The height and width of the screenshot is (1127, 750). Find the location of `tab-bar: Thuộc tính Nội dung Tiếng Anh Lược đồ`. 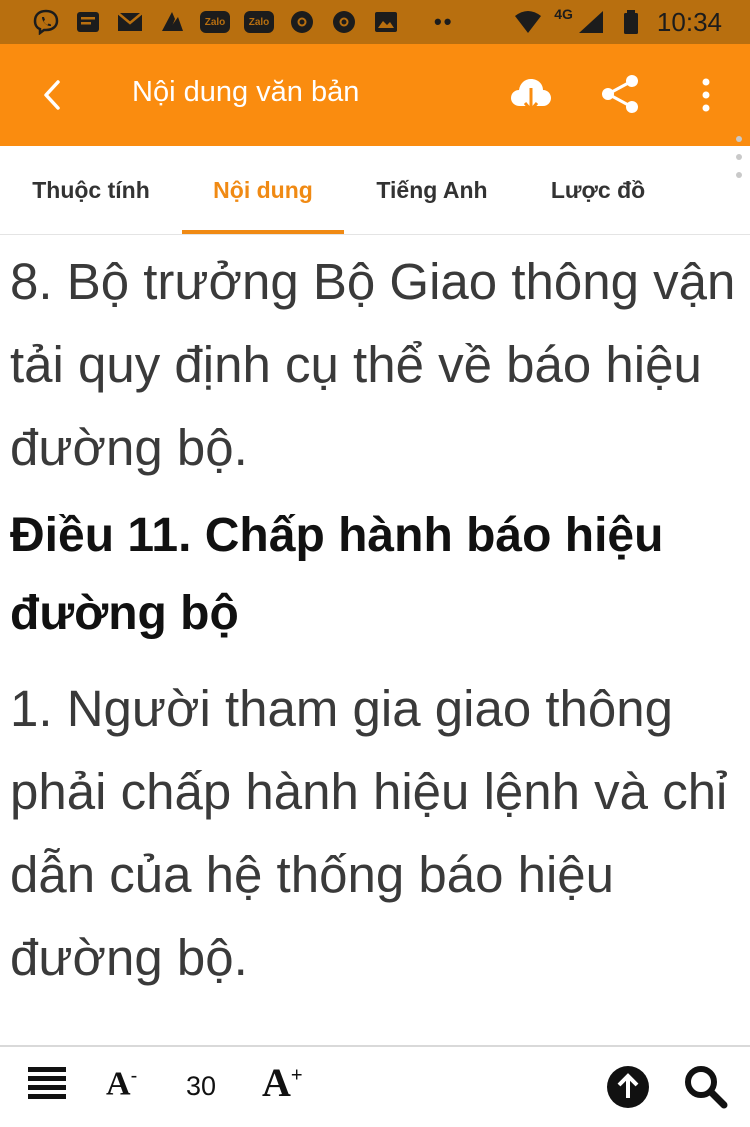

tab-bar: Thuộc tính Nội dung Tiếng Anh Lược đồ is located at coordinates (375, 190).